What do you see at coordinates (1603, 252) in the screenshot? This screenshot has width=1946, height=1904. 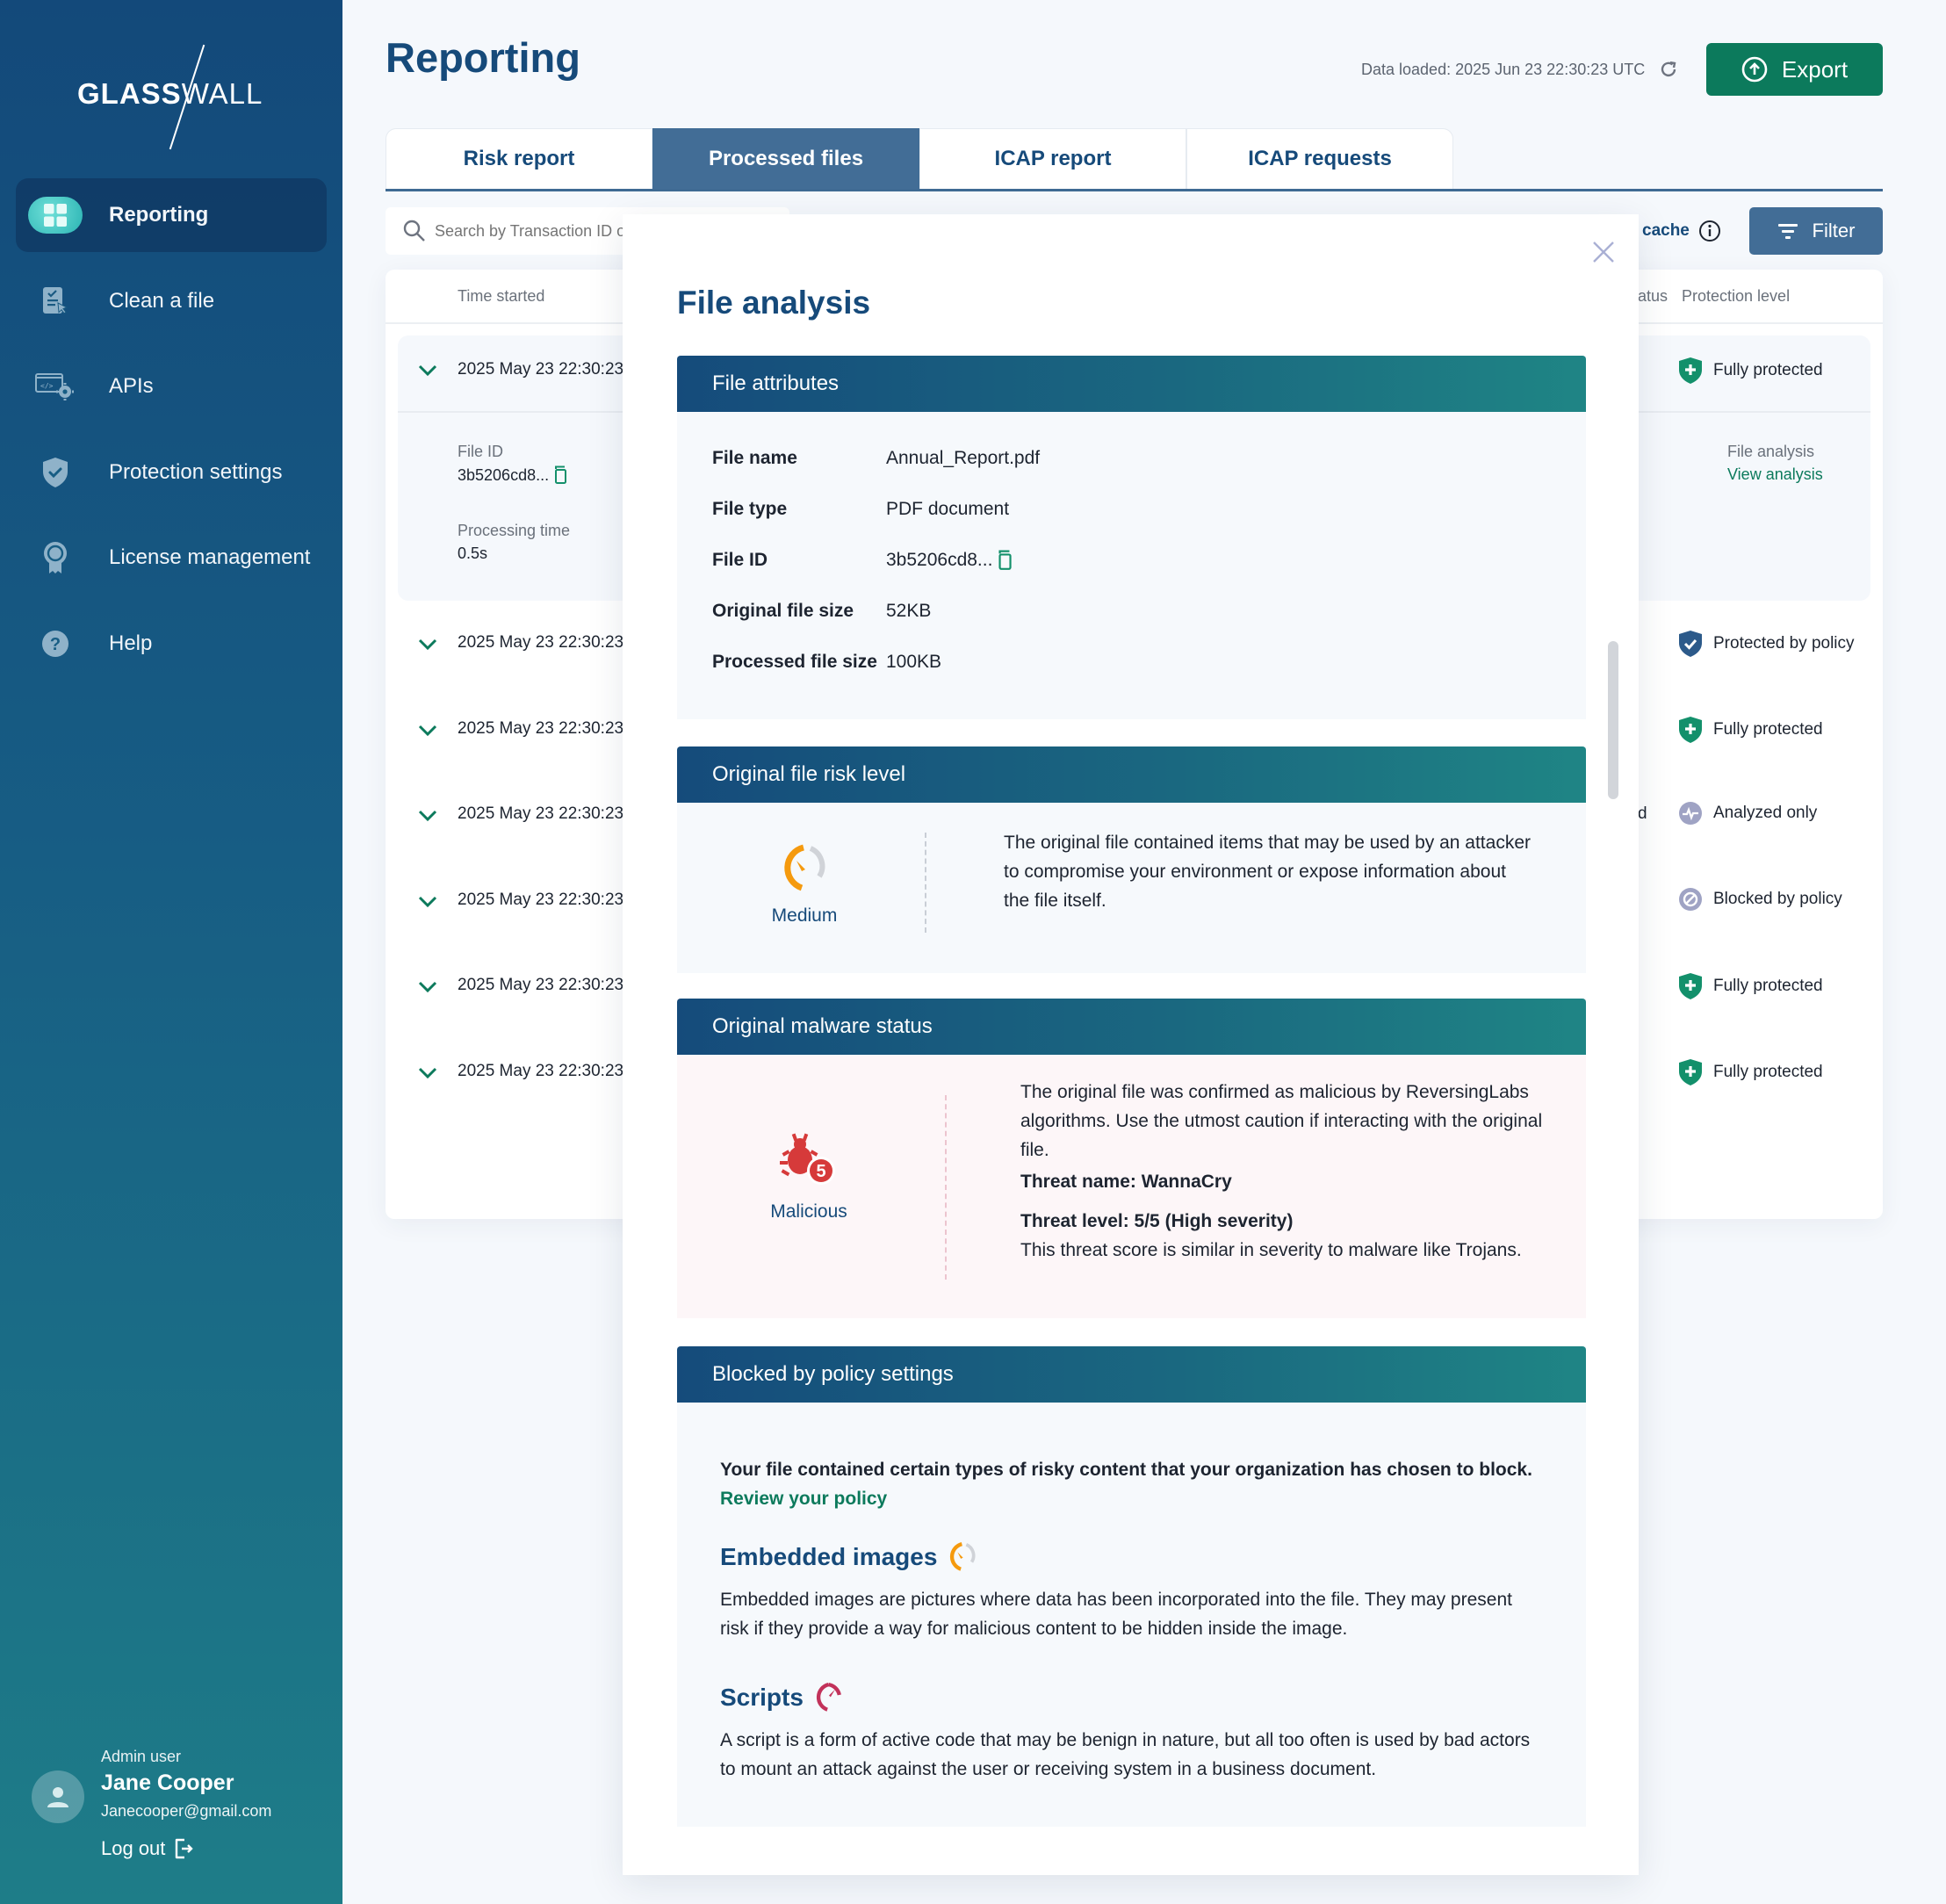 I see `close-icon` at bounding box center [1603, 252].